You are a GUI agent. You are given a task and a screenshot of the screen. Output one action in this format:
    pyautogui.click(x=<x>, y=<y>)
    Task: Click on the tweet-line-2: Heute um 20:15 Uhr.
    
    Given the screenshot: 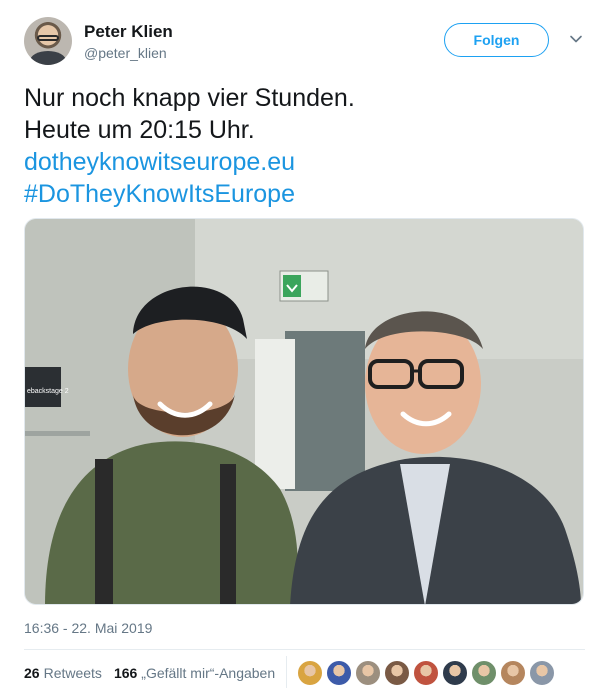 What is the action you would take?
    pyautogui.click(x=139, y=130)
    